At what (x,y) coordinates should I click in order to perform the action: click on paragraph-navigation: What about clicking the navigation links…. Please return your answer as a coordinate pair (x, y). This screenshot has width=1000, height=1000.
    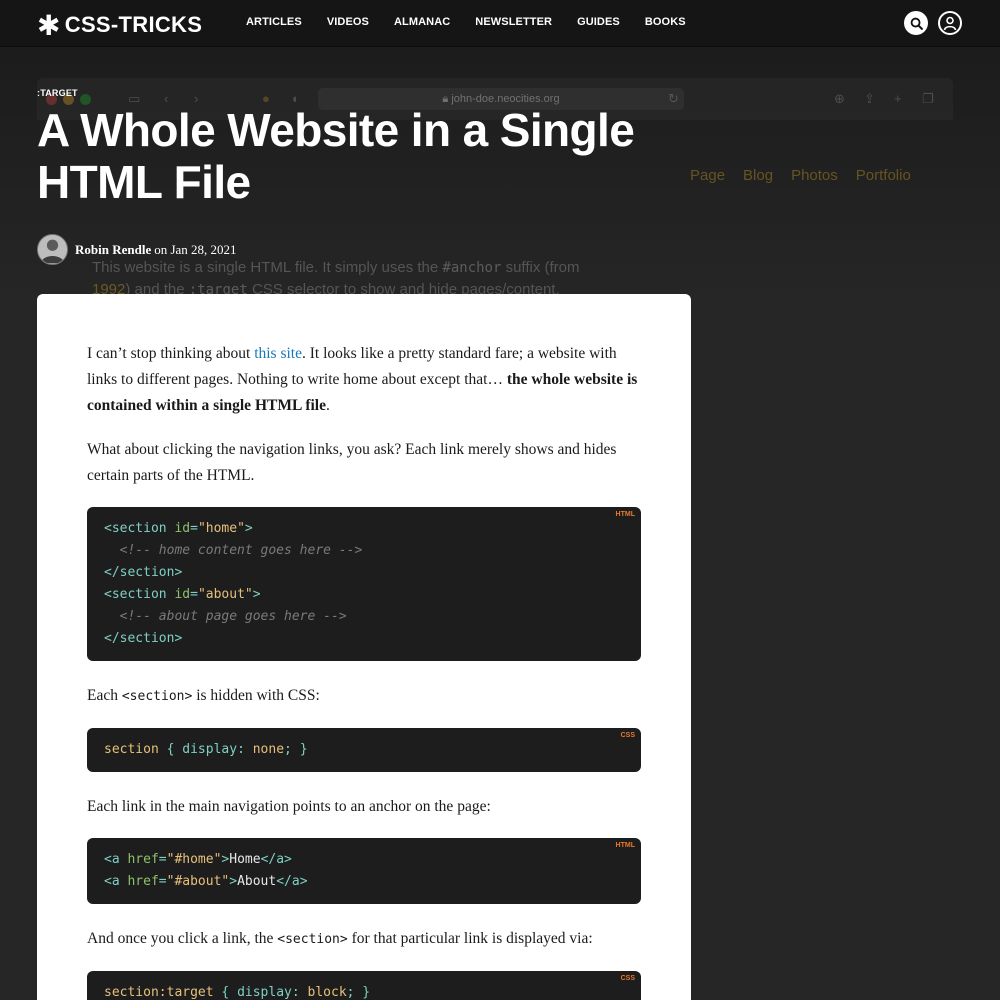
    Looking at the image, I should click on (352, 462).